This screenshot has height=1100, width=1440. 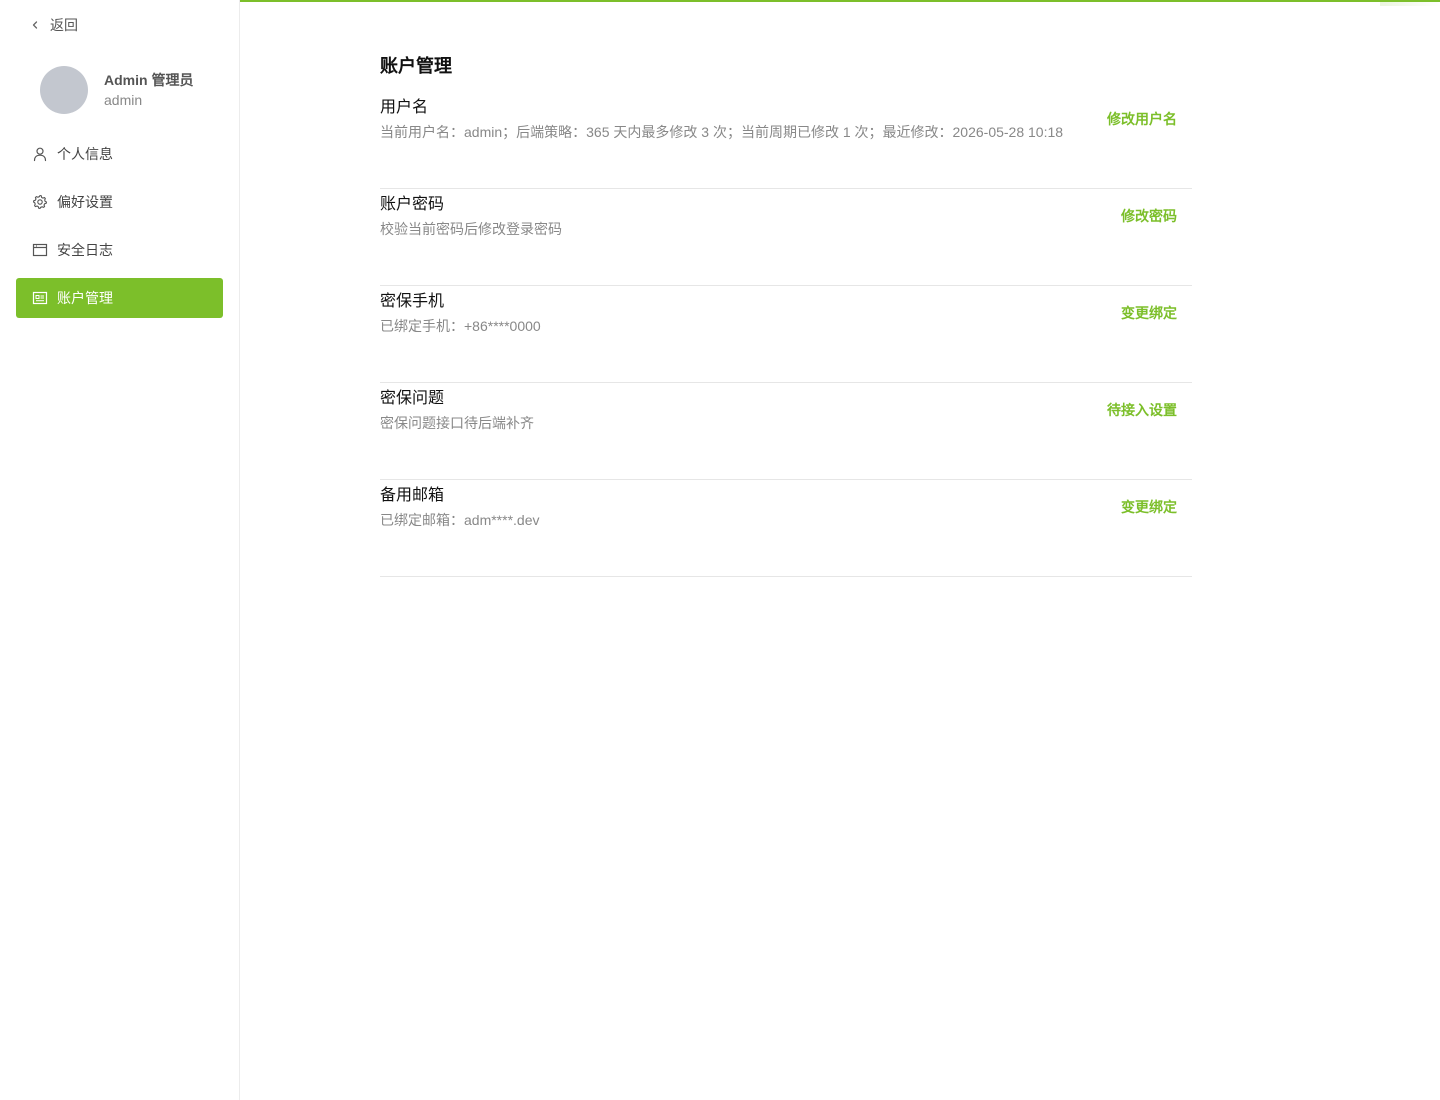 I want to click on sidebar-item-security-log: 安全日志, so click(x=119, y=250).